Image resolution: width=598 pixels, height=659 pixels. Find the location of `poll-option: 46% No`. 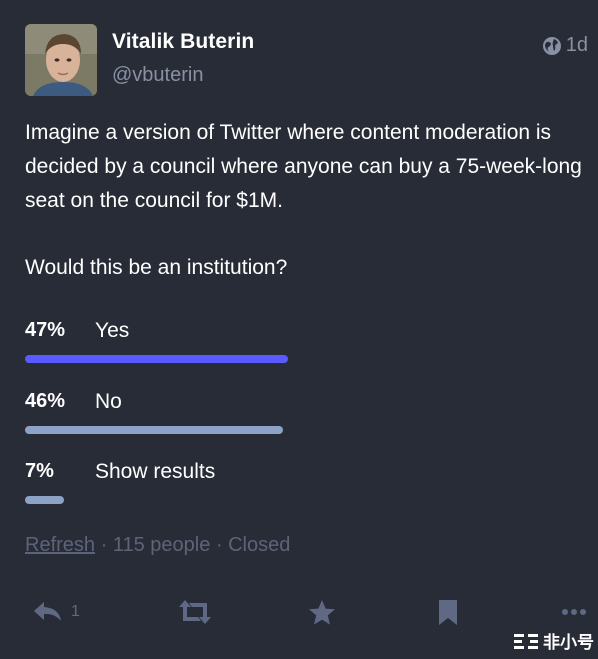

poll-option: 46% No is located at coordinates (305, 414).